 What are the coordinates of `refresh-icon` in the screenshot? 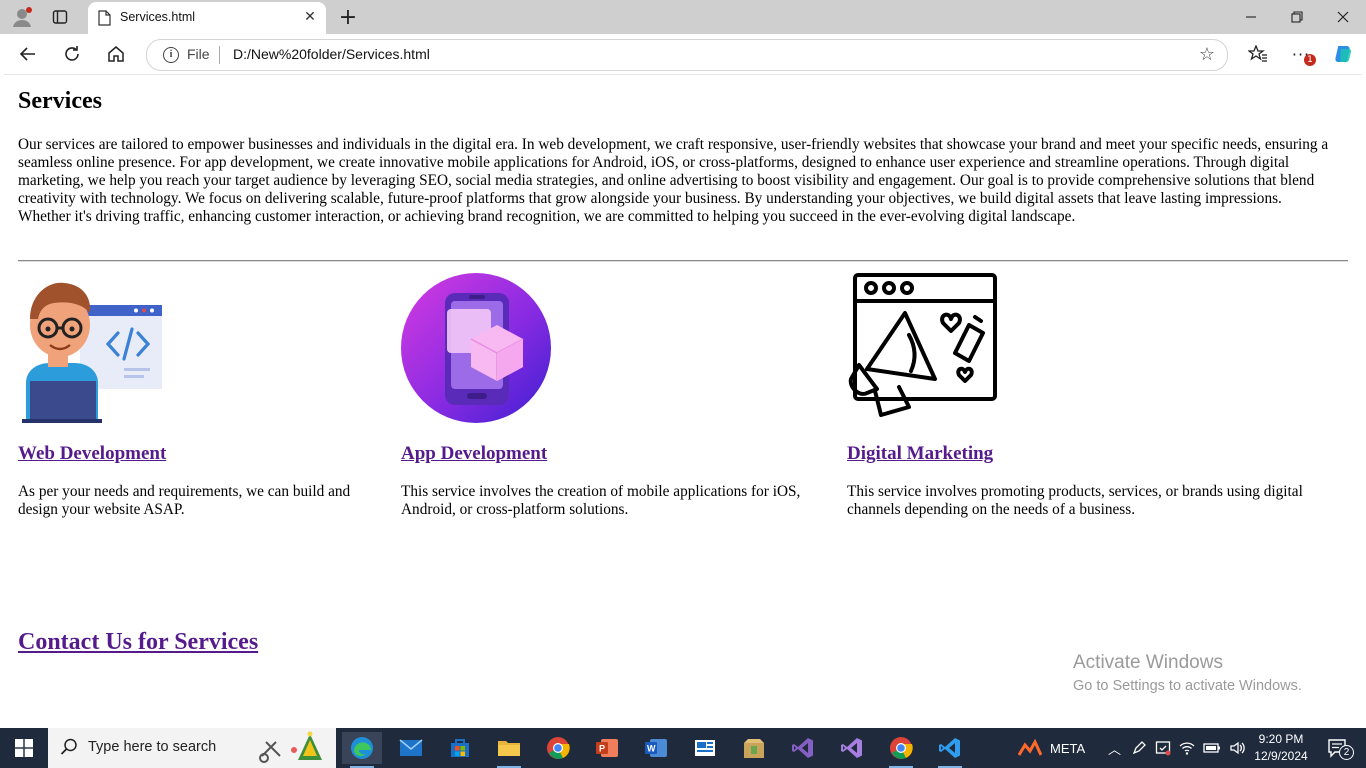 It's located at (72, 53).